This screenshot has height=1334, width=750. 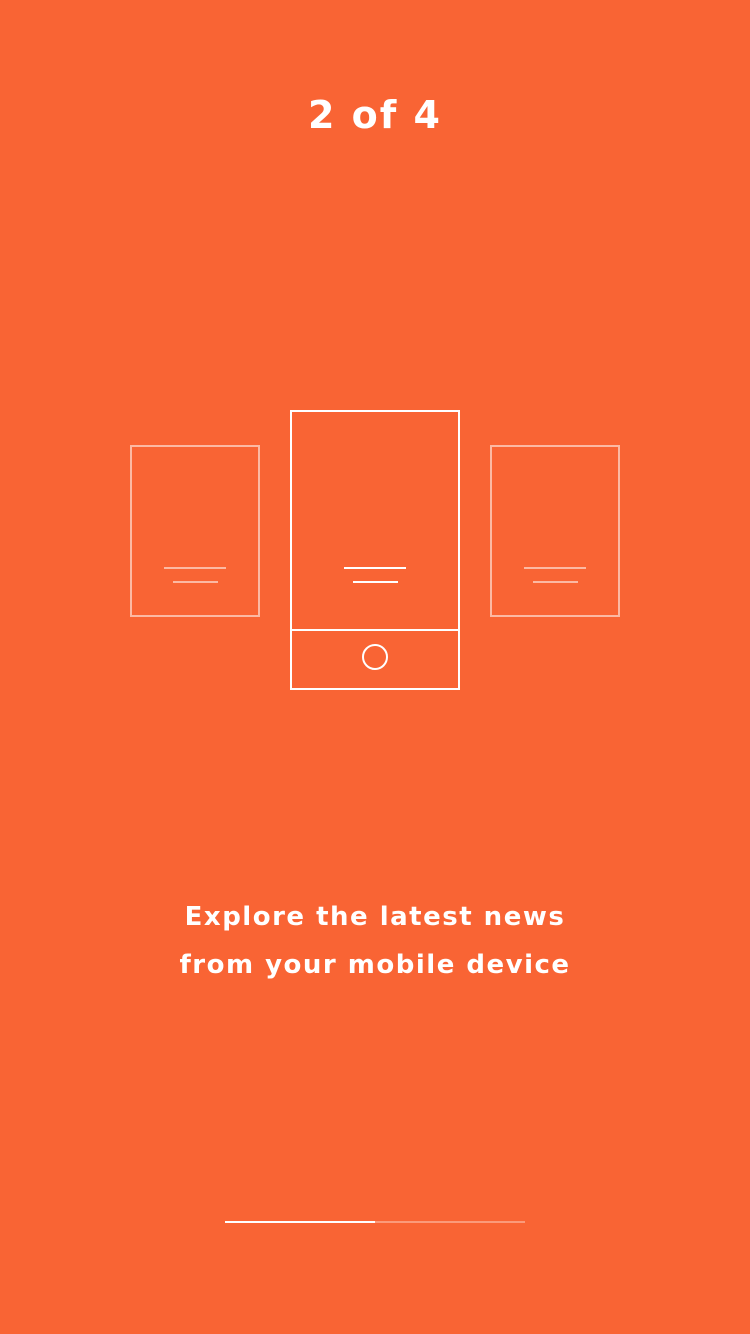 I want to click on progress-bar-fill, so click(x=300, y=1222).